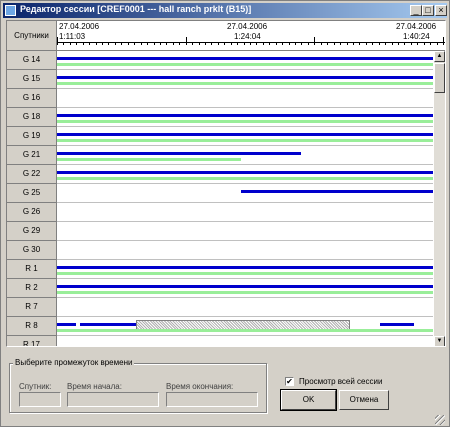 The width and height of the screenshot is (450, 427). I want to click on satellite-row: R 8, so click(220, 326).